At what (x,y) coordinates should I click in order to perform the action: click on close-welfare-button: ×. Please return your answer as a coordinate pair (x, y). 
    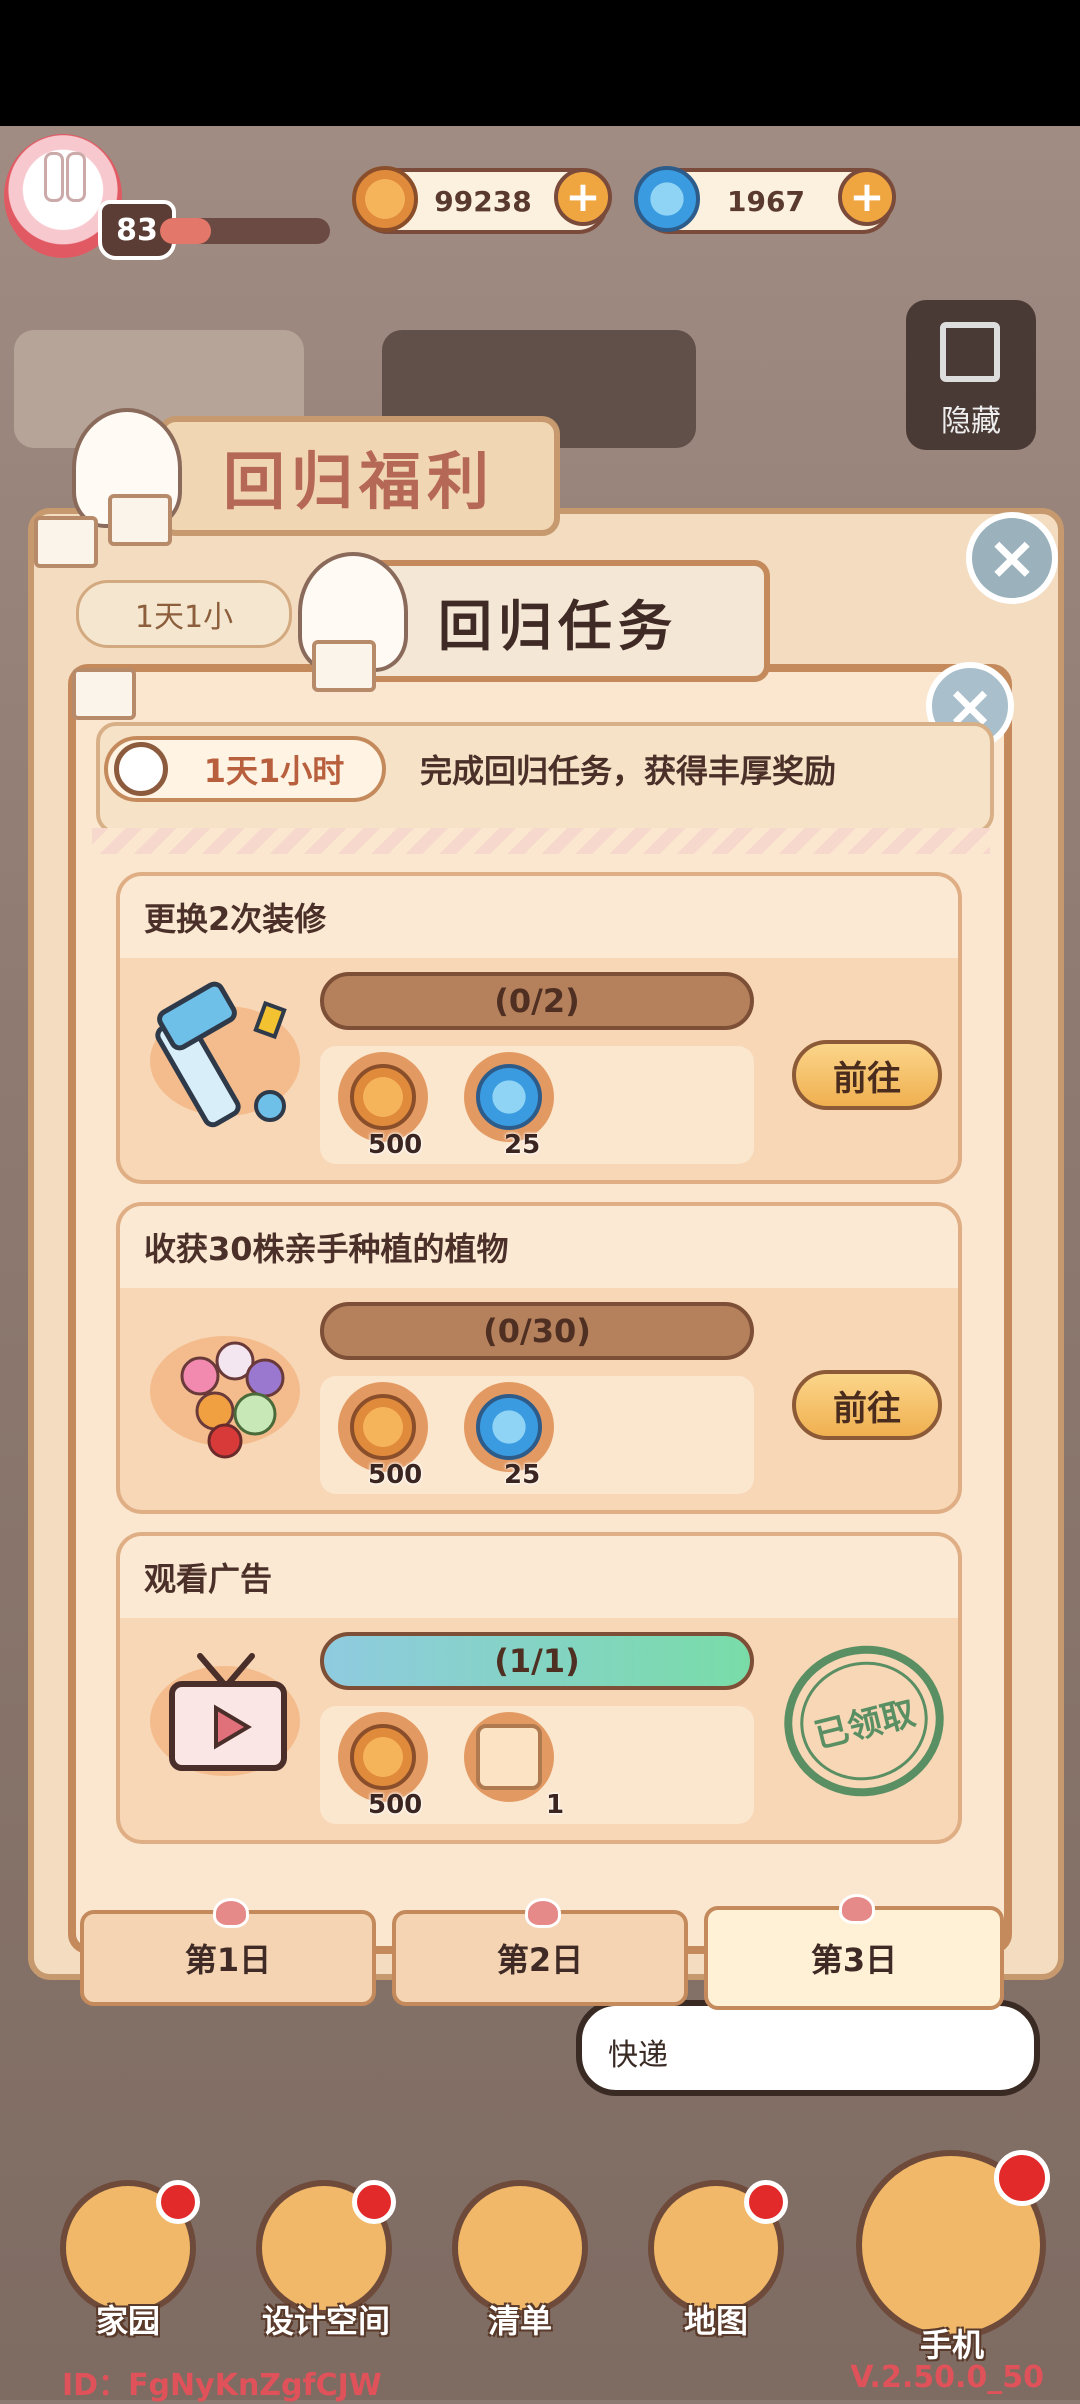
    Looking at the image, I should click on (1012, 558).